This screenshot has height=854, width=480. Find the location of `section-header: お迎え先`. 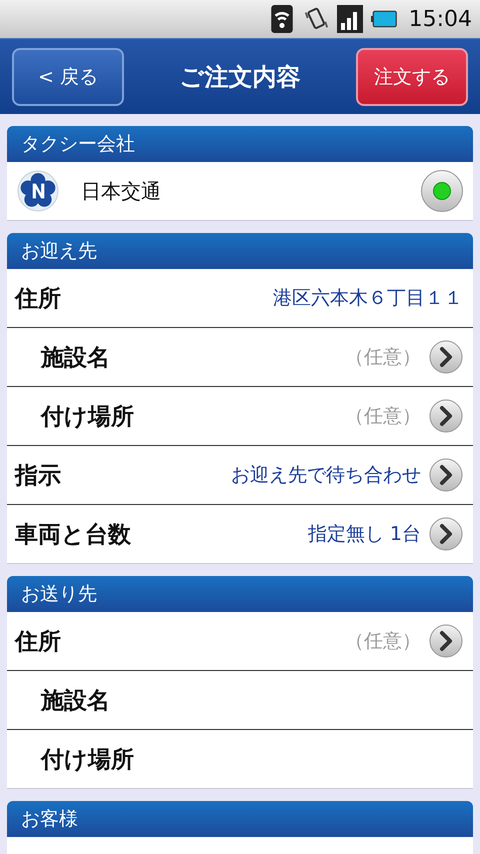

section-header: お迎え先 is located at coordinates (240, 251).